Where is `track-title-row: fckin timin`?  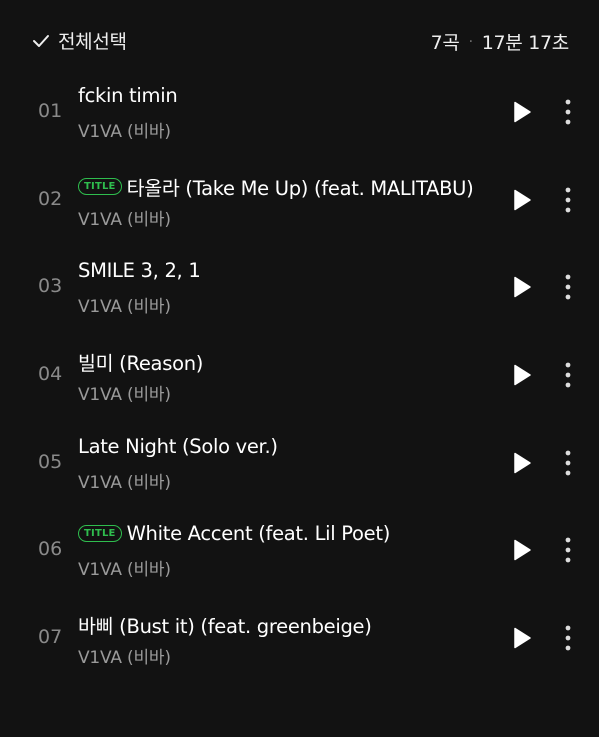
track-title-row: fckin timin is located at coordinates (128, 95).